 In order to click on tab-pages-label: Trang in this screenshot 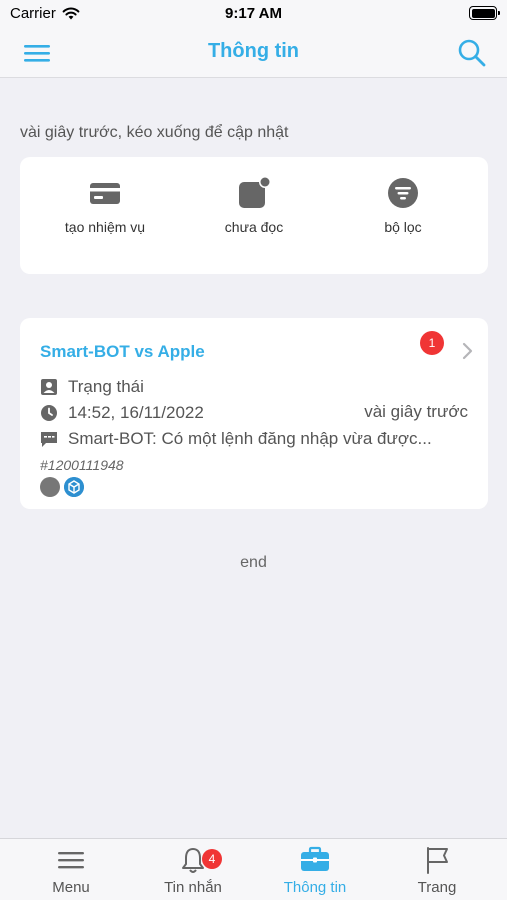, I will do `click(437, 887)`.